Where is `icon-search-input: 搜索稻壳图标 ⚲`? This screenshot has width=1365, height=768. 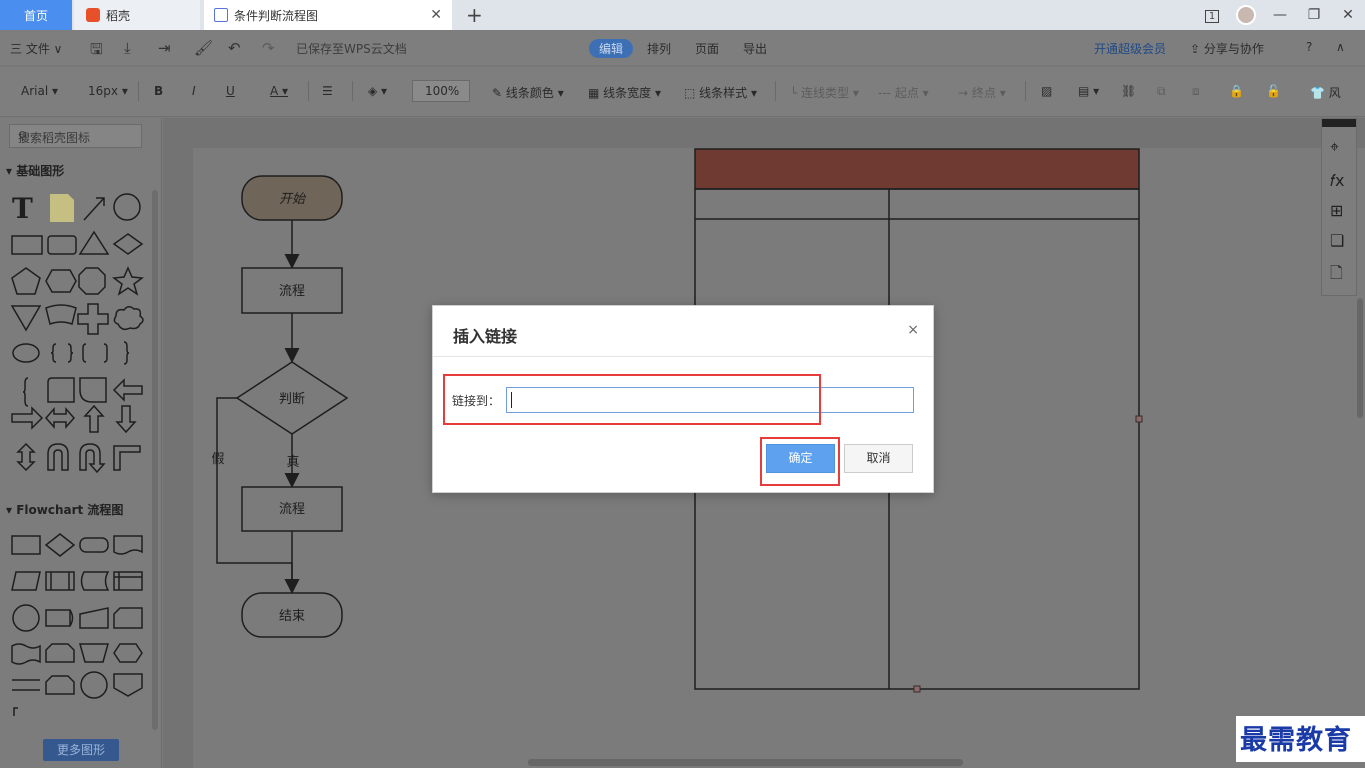 icon-search-input: 搜索稻壳图标 ⚲ is located at coordinates (75, 136).